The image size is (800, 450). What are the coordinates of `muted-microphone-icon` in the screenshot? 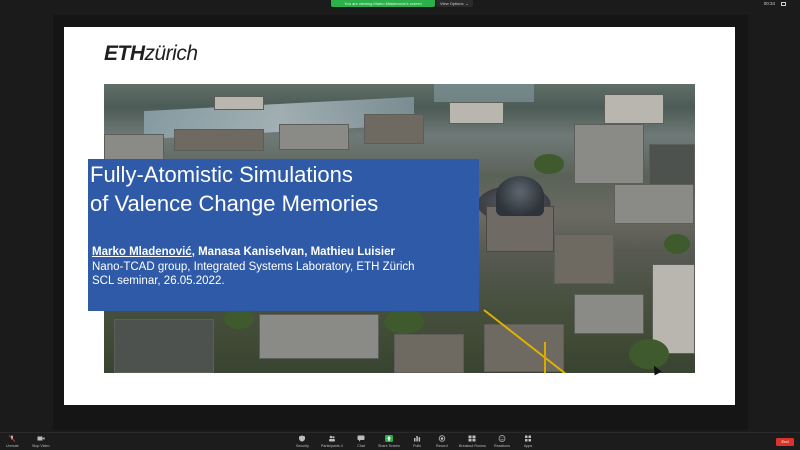 It's located at (12, 438).